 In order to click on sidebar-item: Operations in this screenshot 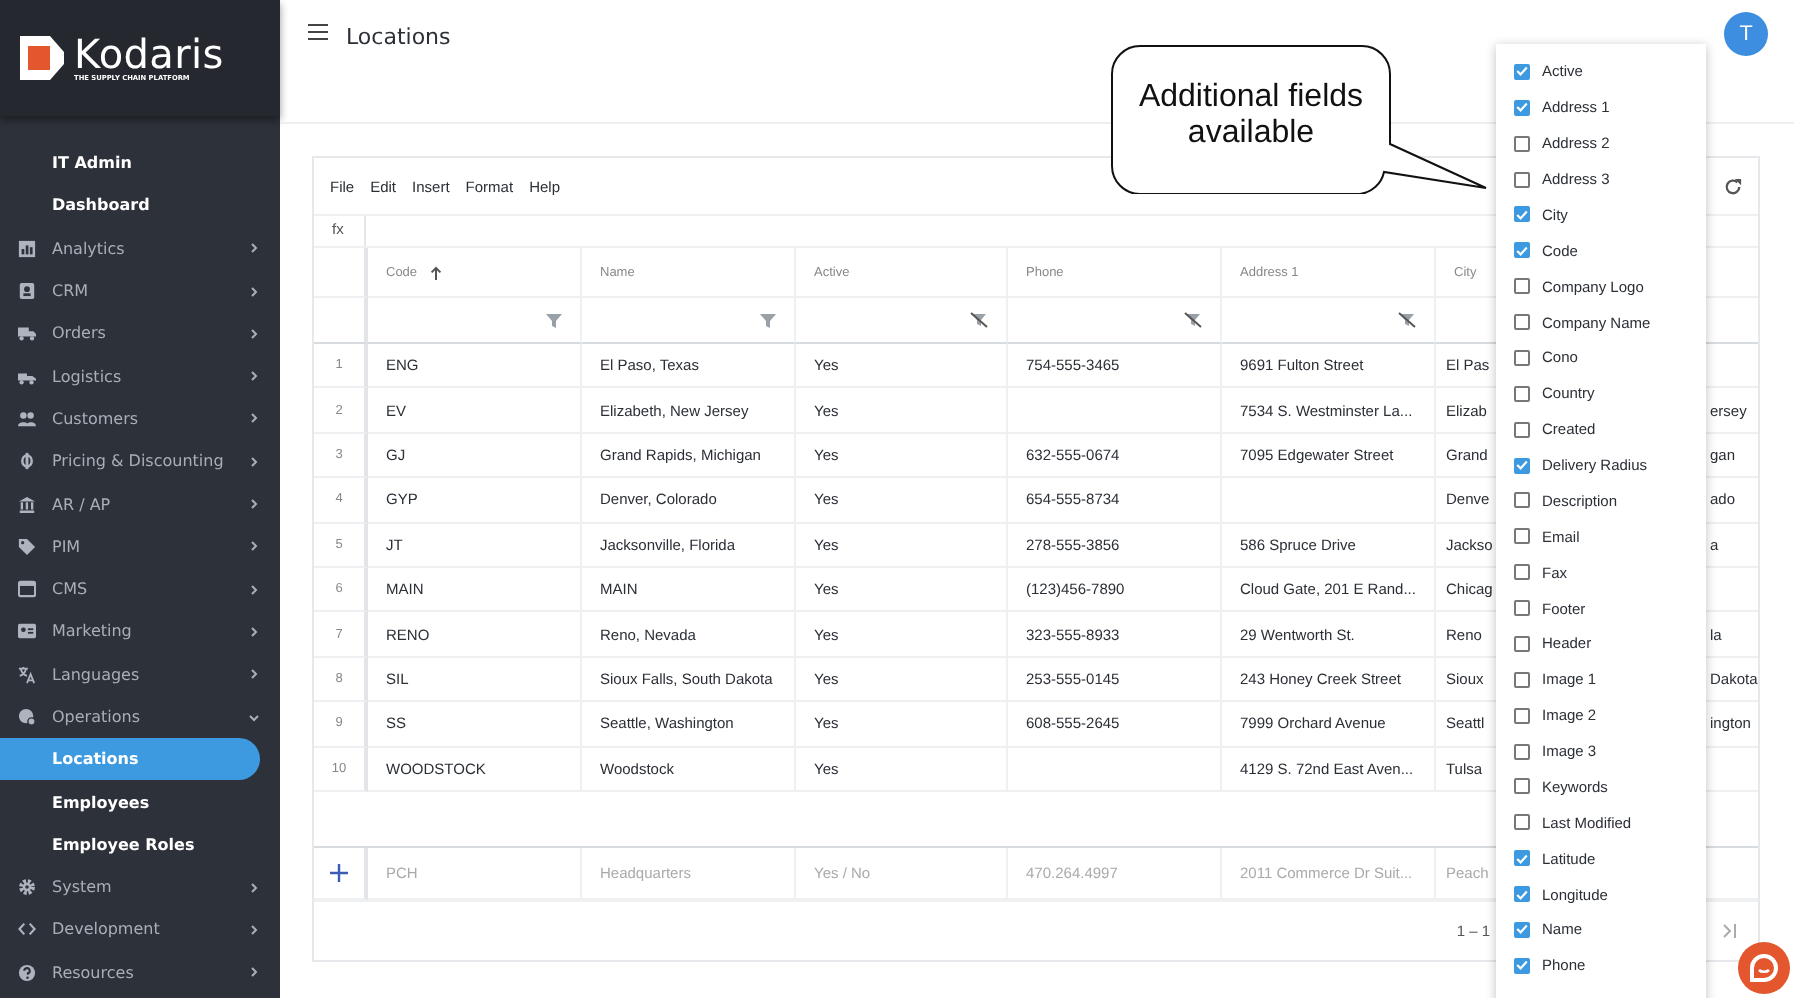, I will do `click(140, 717)`.